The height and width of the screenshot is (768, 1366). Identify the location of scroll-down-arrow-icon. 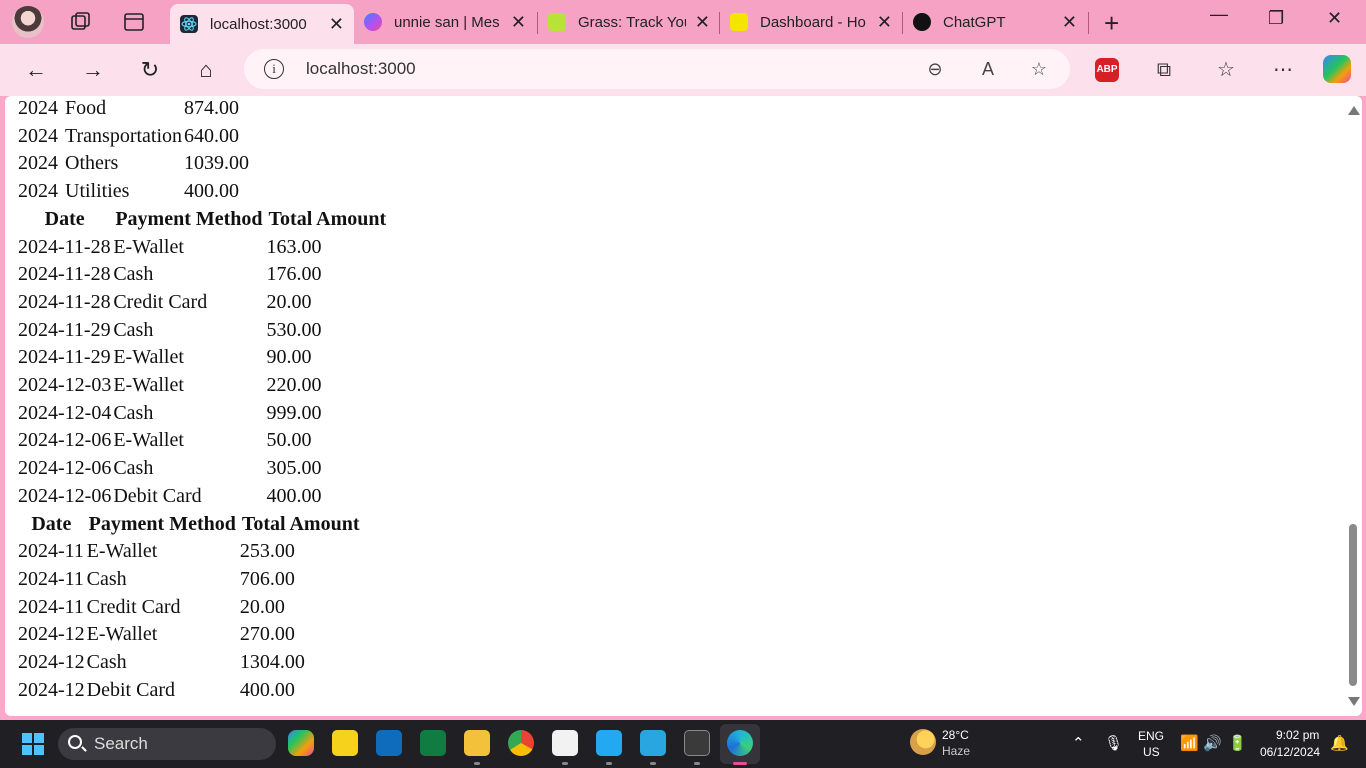
(1354, 701).